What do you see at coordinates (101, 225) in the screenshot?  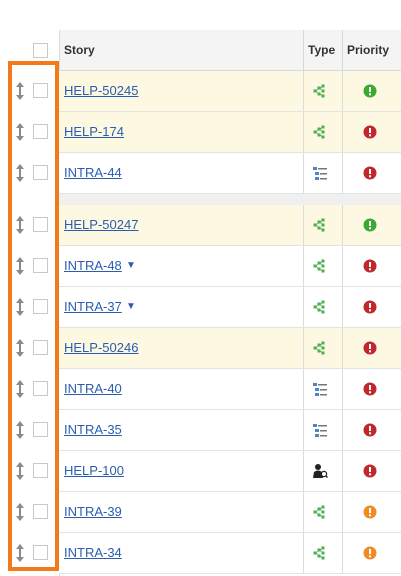 I see `story-link: HELP-50247` at bounding box center [101, 225].